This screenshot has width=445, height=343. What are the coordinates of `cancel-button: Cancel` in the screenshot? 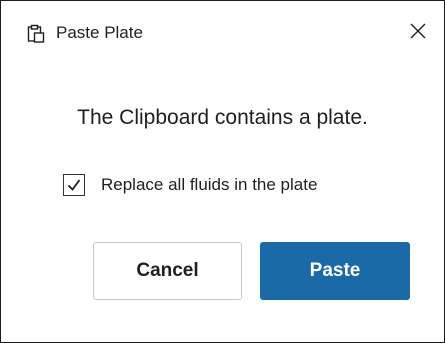 It's located at (167, 271).